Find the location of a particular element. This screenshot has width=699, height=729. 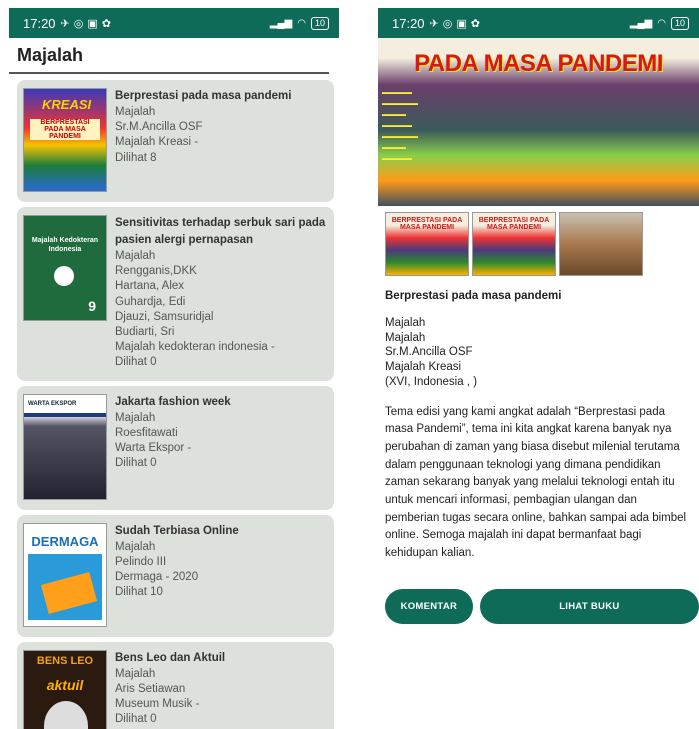

magazine-cover: BENS LEO aktuil is located at coordinates (65, 689).